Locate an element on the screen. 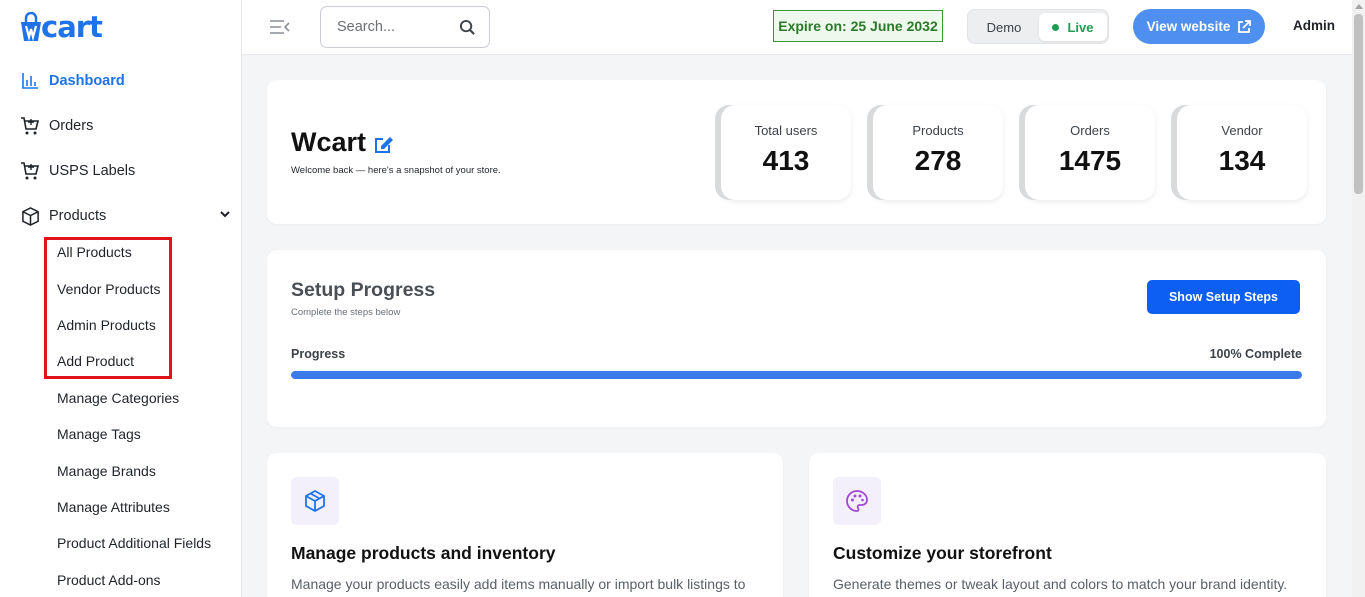  view-website-label: View website is located at coordinates (1188, 26).